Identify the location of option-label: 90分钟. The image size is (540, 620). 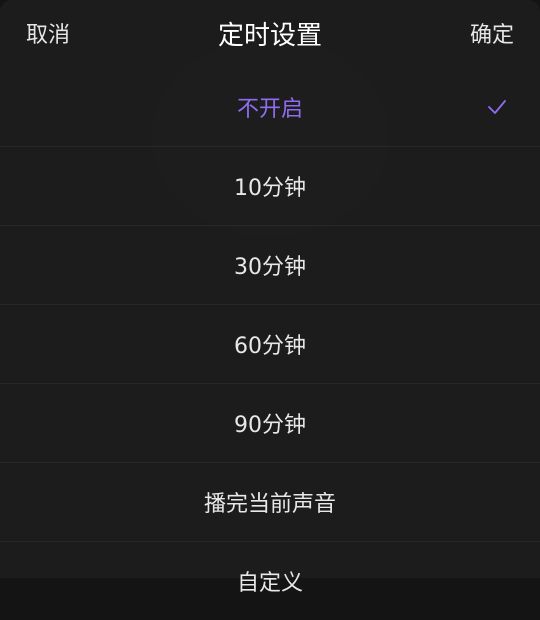
(270, 425).